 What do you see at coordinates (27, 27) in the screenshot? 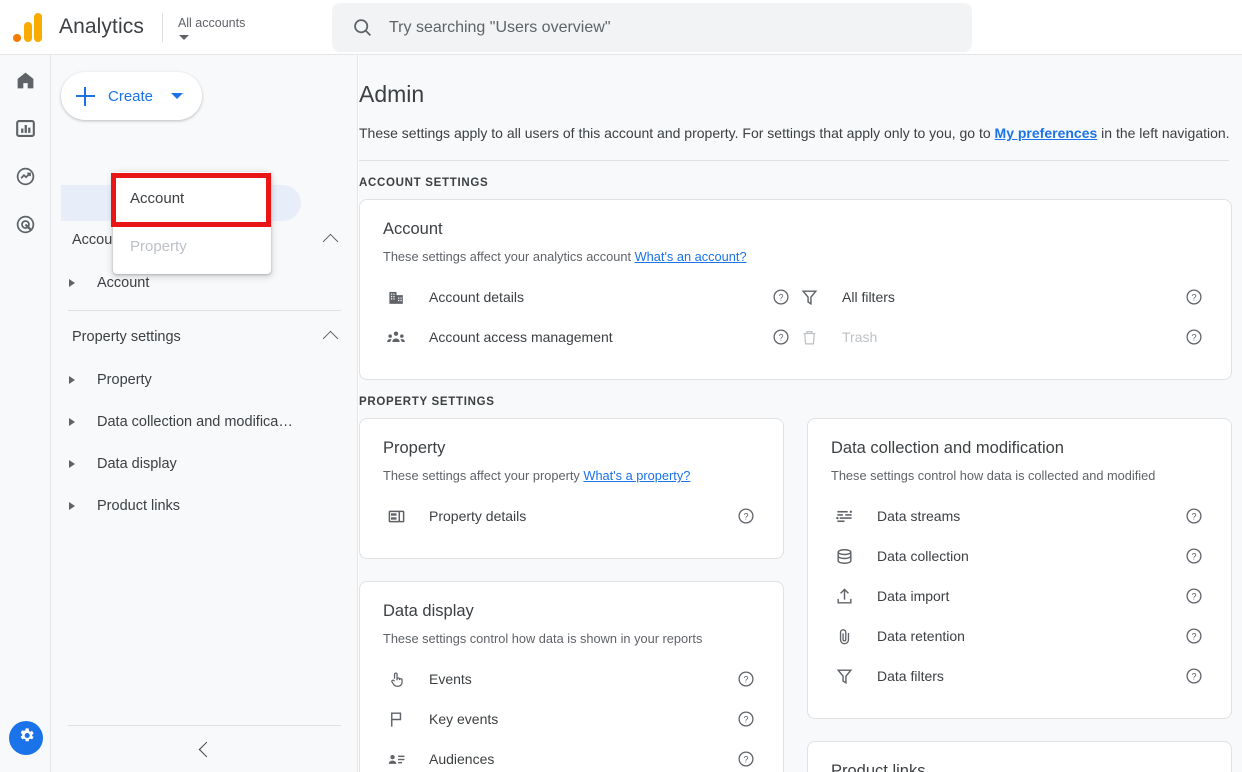
I see `analytics-logo-icon` at bounding box center [27, 27].